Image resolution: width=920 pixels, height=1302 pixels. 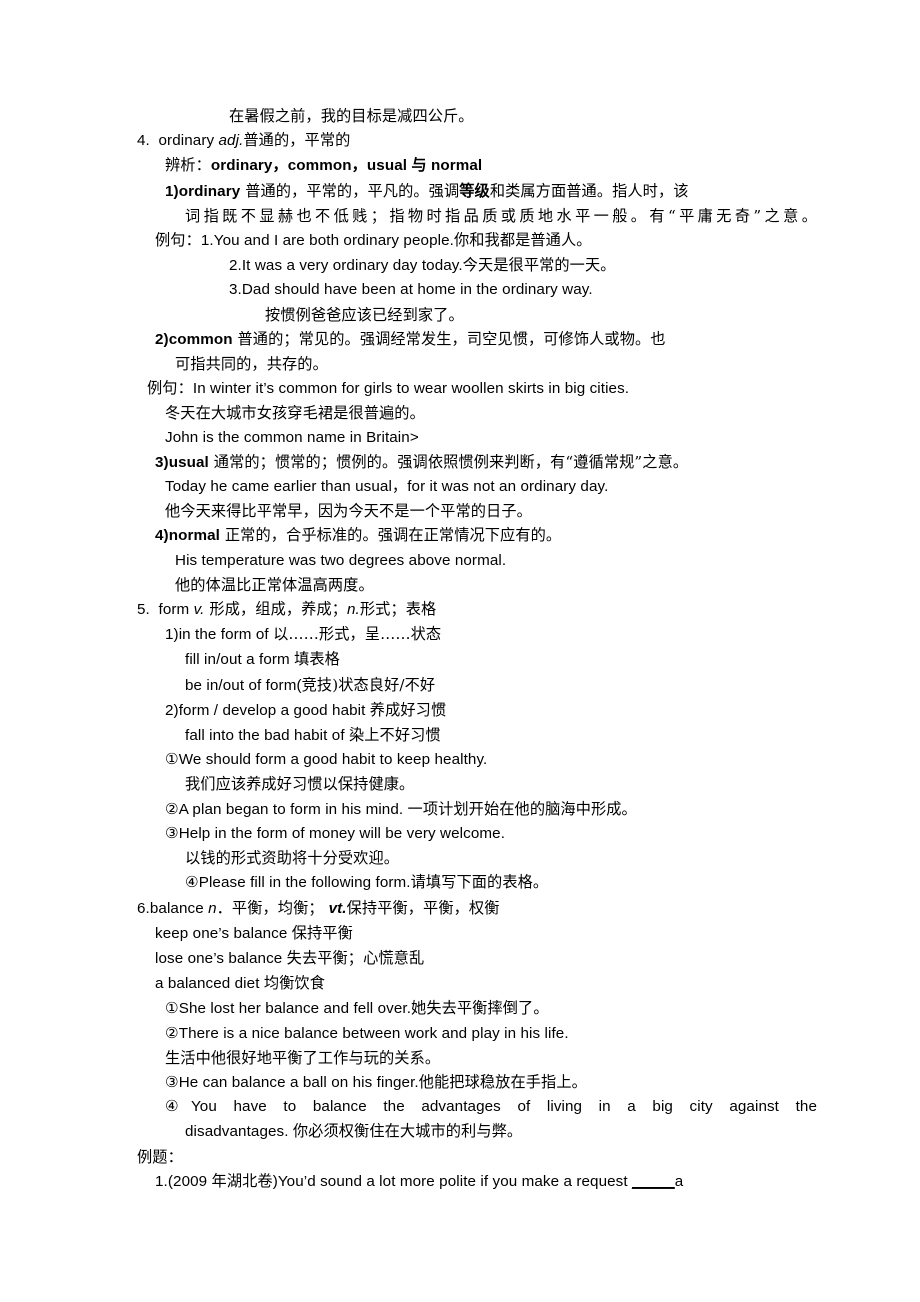 I want to click on phrase-en: lose one’s balance, so click(x=221, y=958).